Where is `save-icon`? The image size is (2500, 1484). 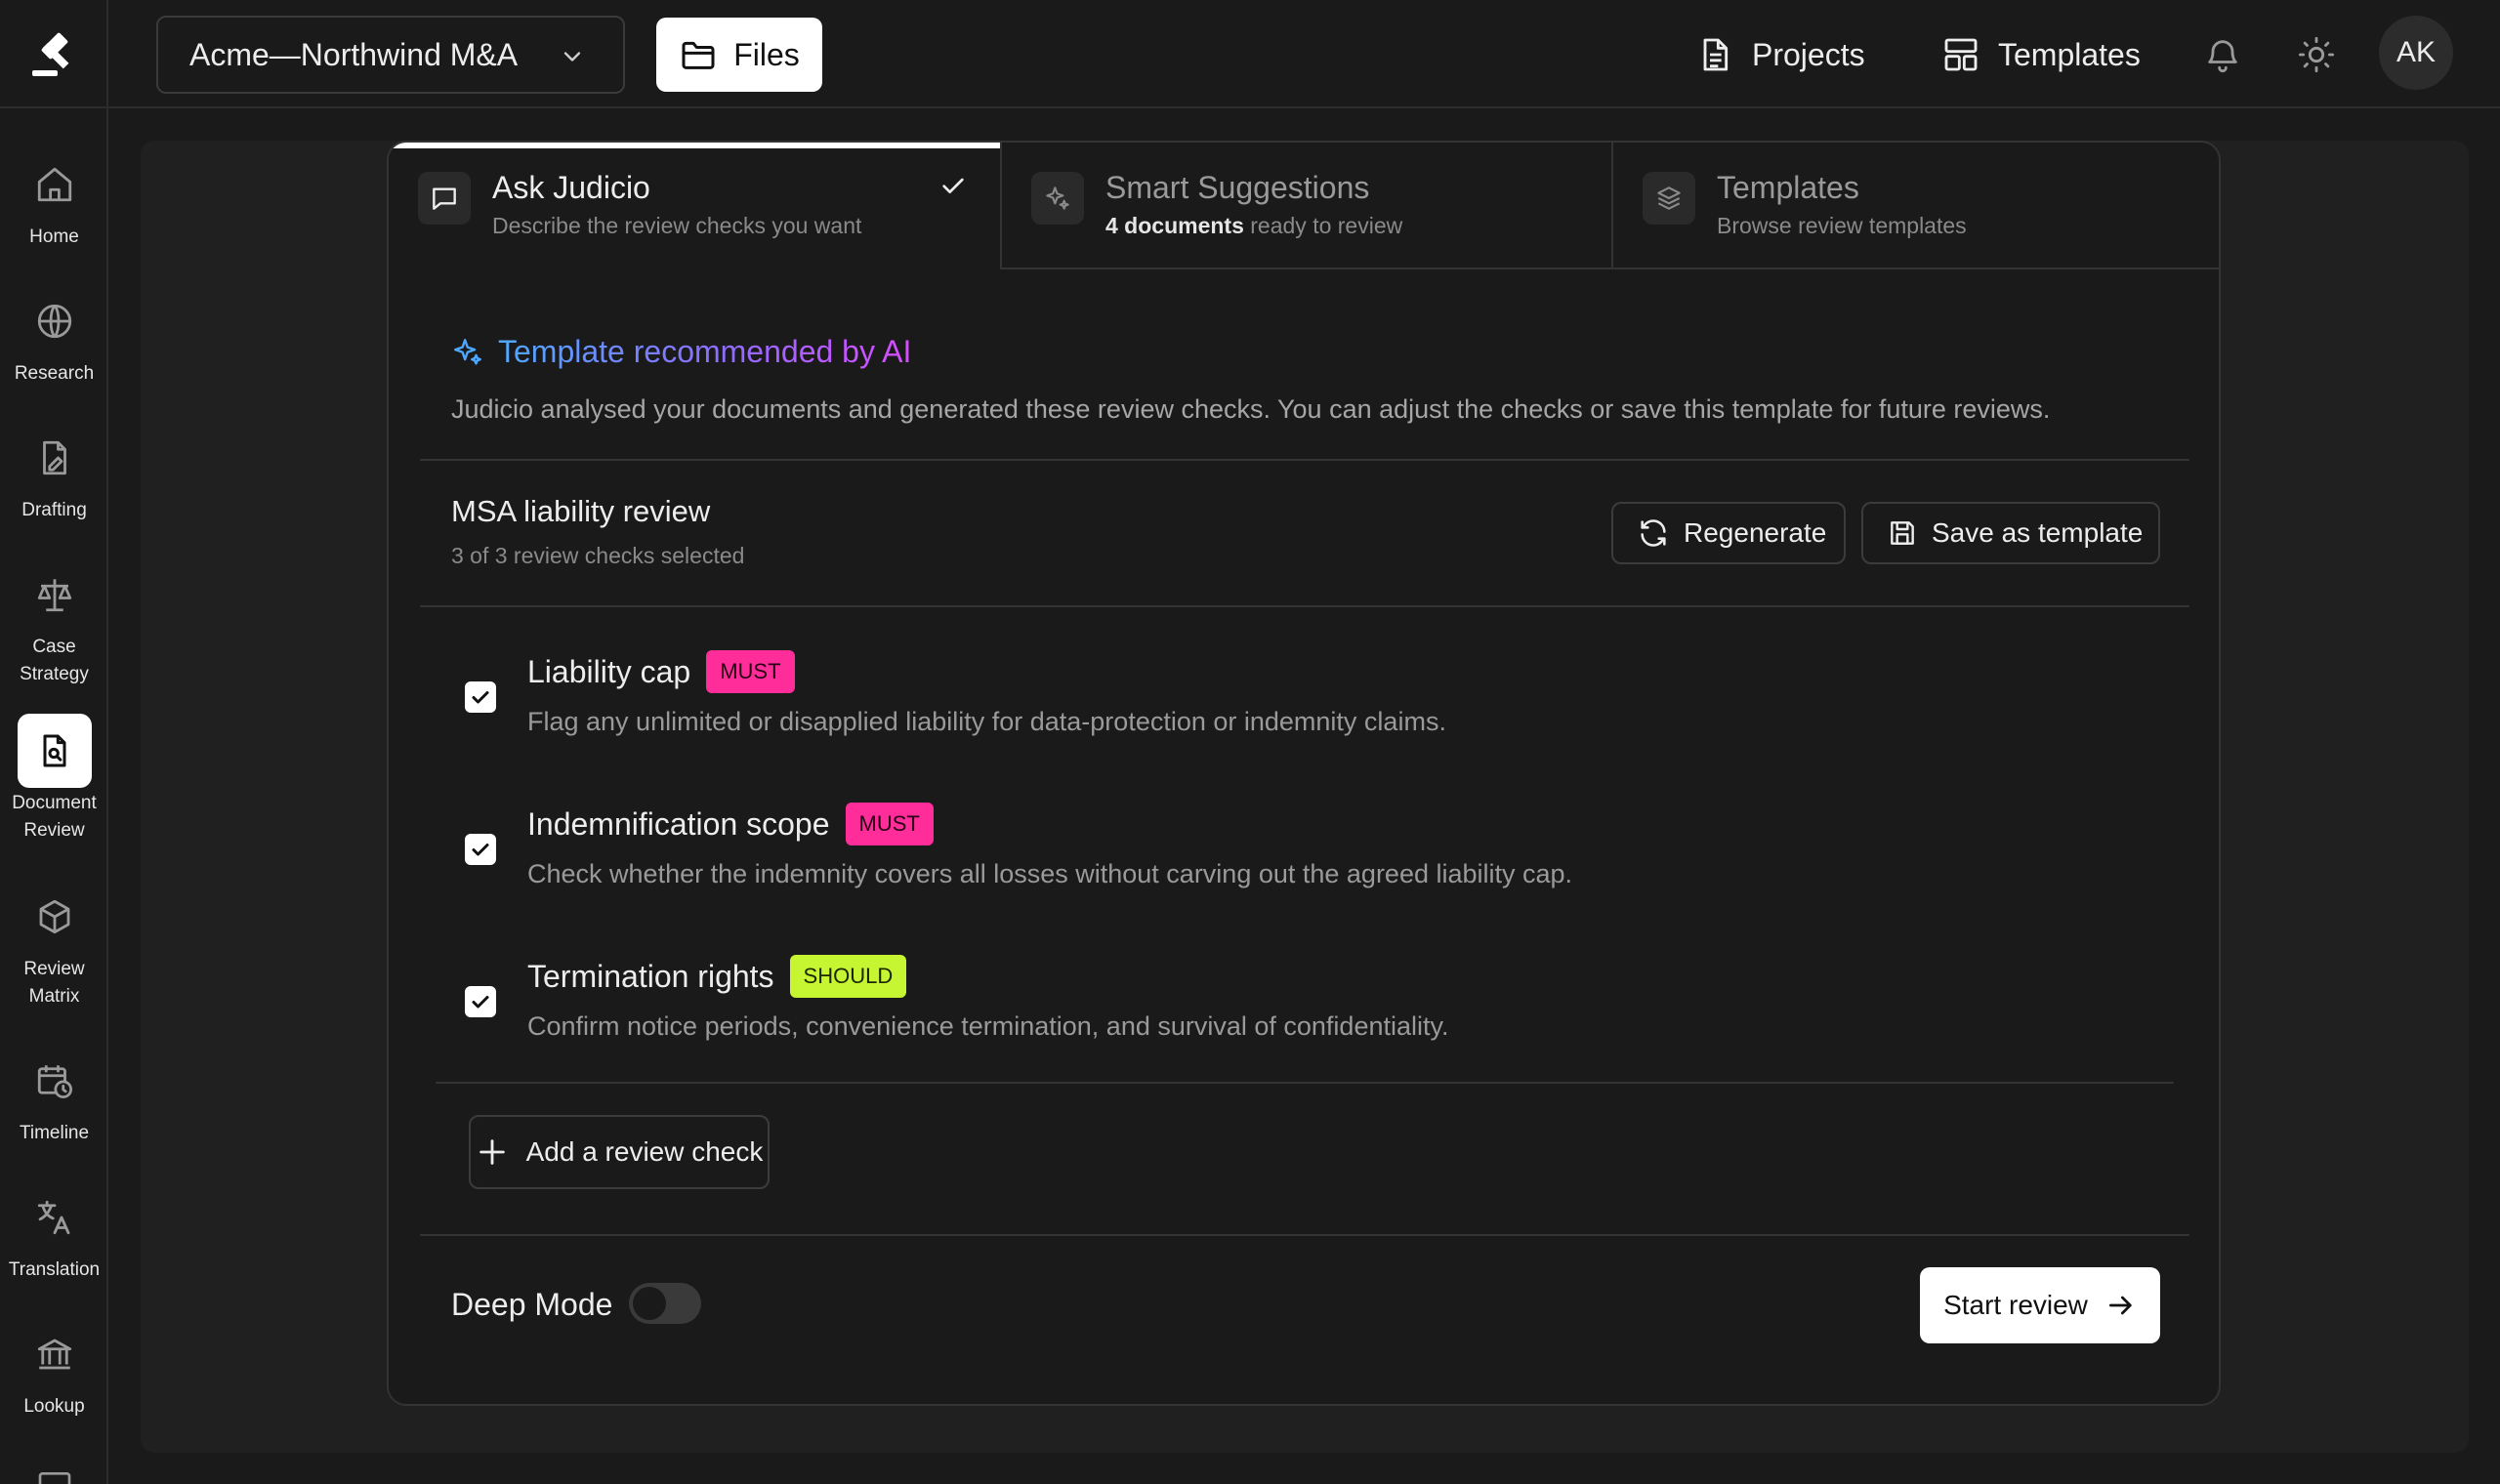 save-icon is located at coordinates (1902, 533).